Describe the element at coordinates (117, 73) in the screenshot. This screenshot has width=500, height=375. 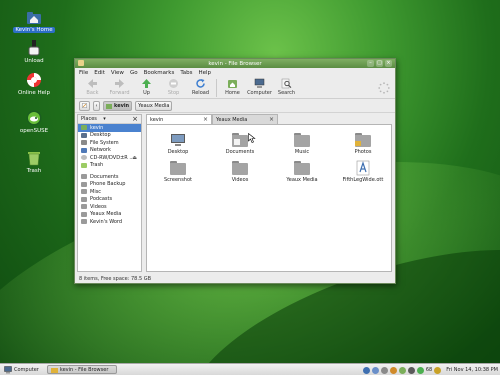
I see `menu-view: View` at that location.